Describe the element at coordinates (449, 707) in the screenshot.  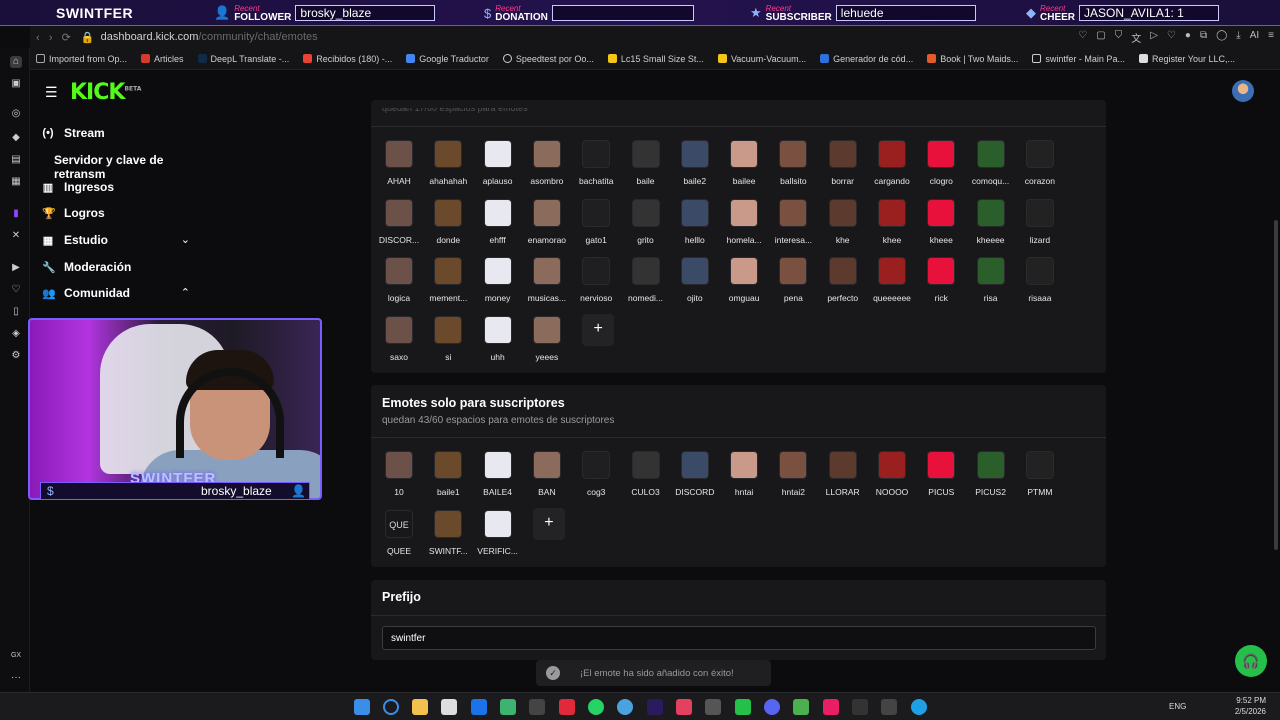
I see `store-icon` at that location.